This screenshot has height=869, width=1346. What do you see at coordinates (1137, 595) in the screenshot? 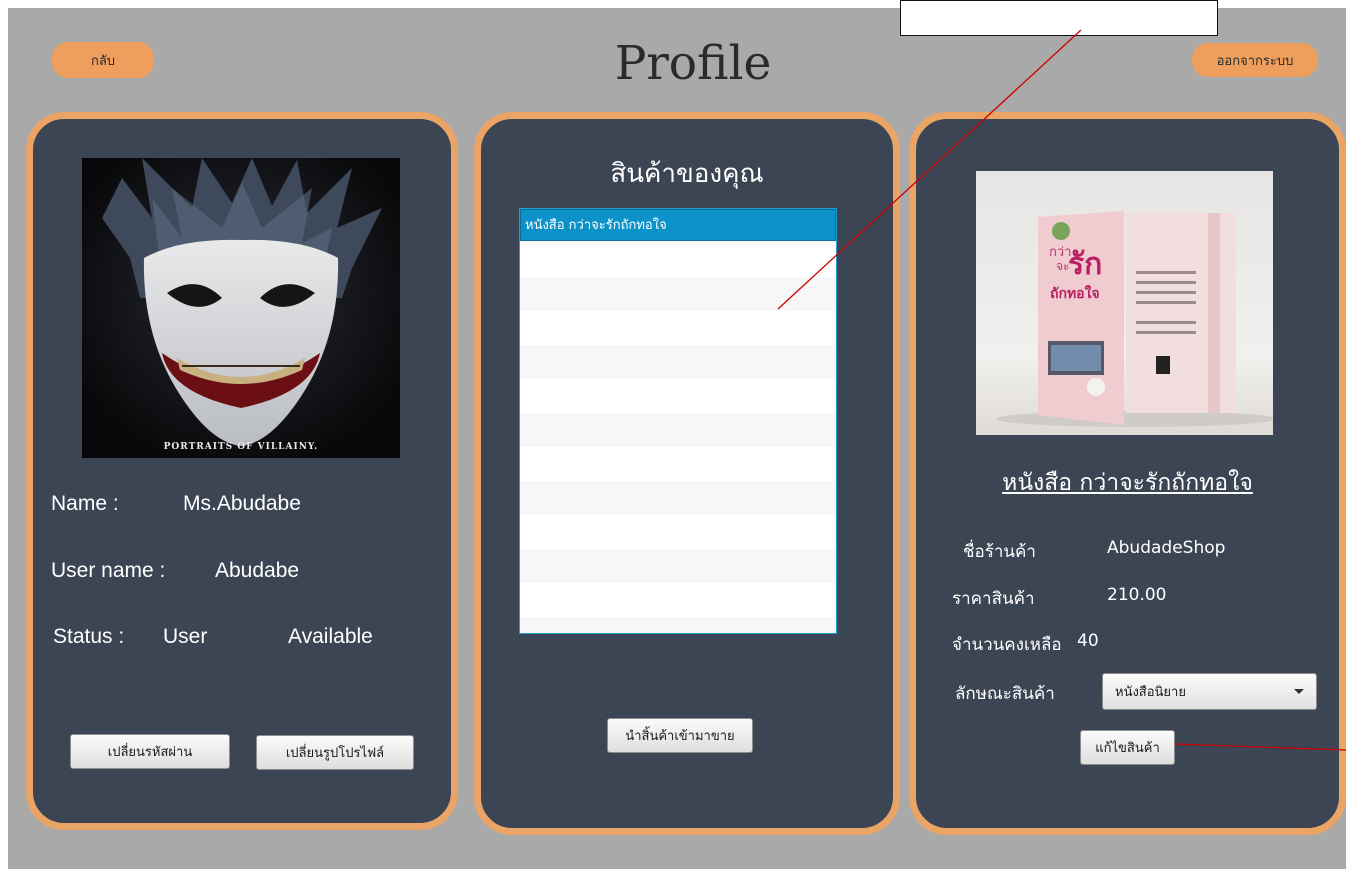
I see `price-value: 210.00` at bounding box center [1137, 595].